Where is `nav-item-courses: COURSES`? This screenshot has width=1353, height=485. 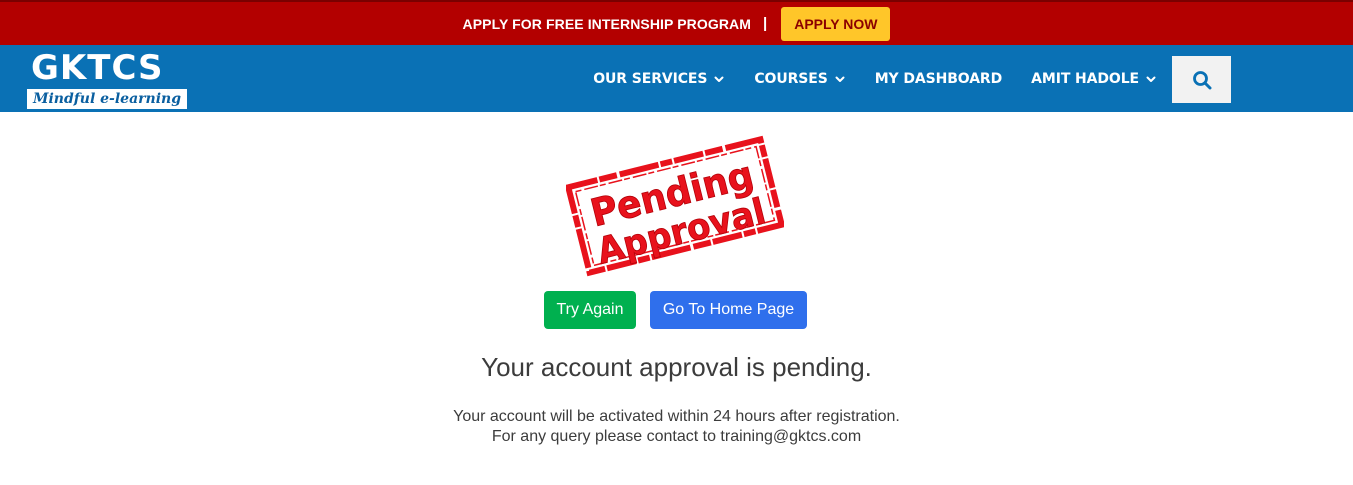 nav-item-courses: COURSES is located at coordinates (799, 79).